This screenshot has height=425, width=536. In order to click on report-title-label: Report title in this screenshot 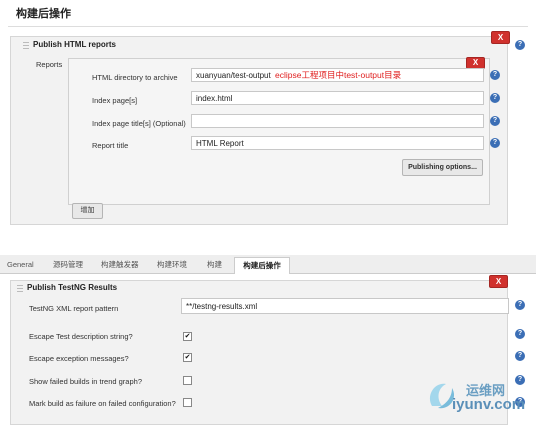, I will do `click(110, 145)`.